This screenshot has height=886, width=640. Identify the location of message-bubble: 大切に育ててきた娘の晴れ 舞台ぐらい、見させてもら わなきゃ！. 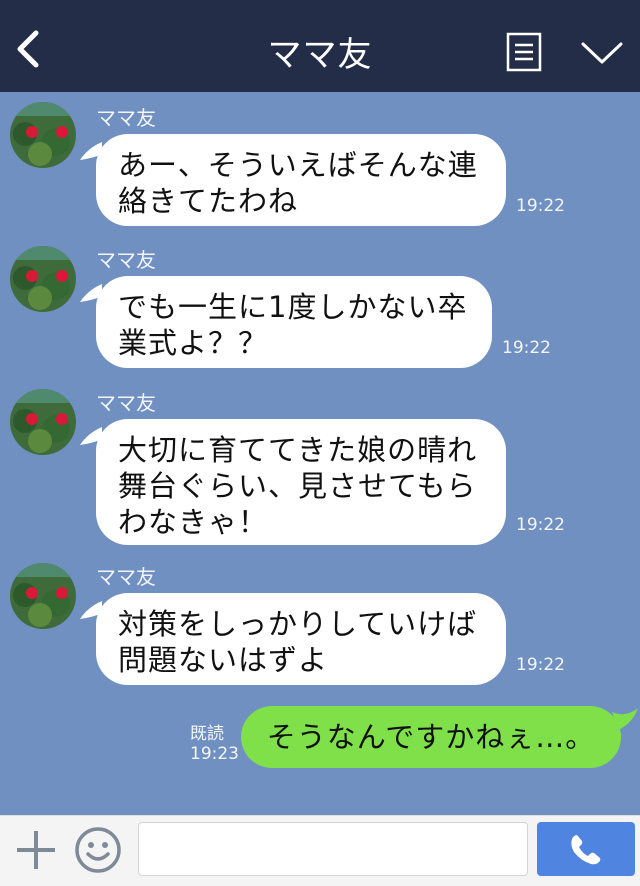
(301, 482).